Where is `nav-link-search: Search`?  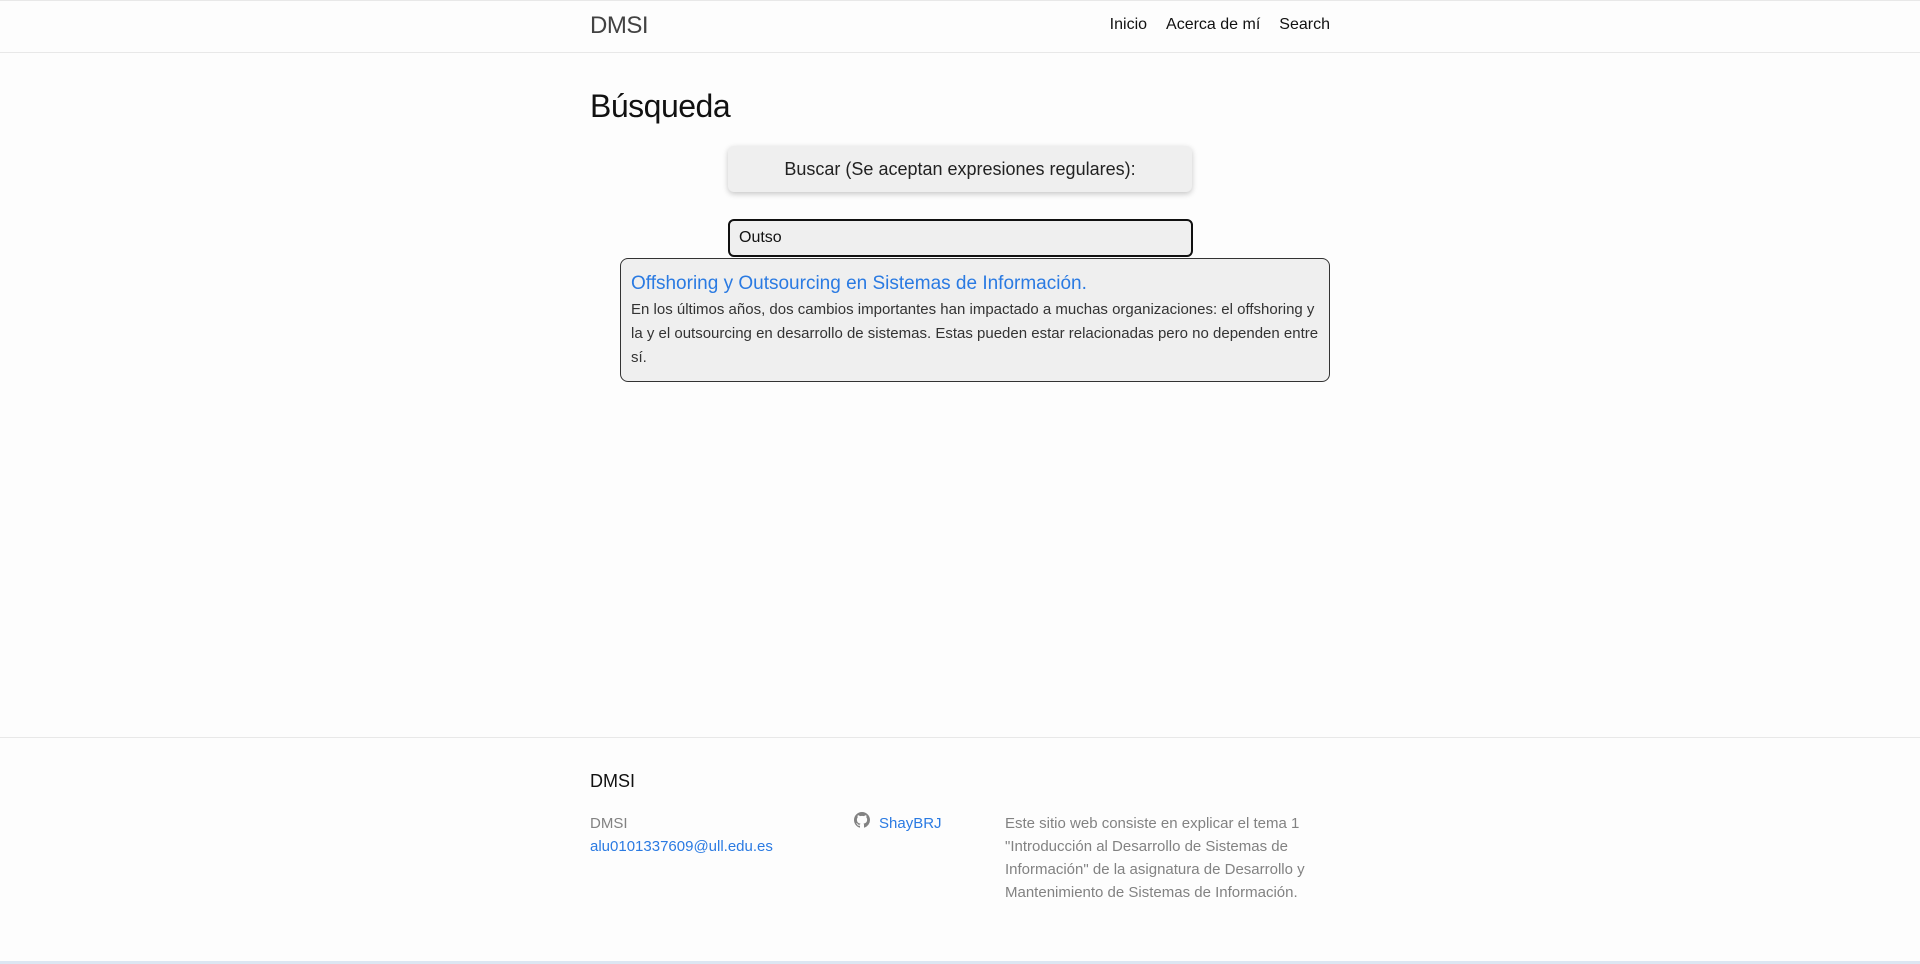 nav-link-search: Search is located at coordinates (1304, 25).